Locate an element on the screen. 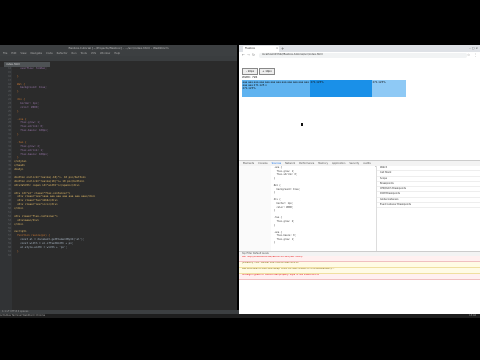 The image size is (480, 360). menu-edit: Edit is located at coordinates (13, 53).